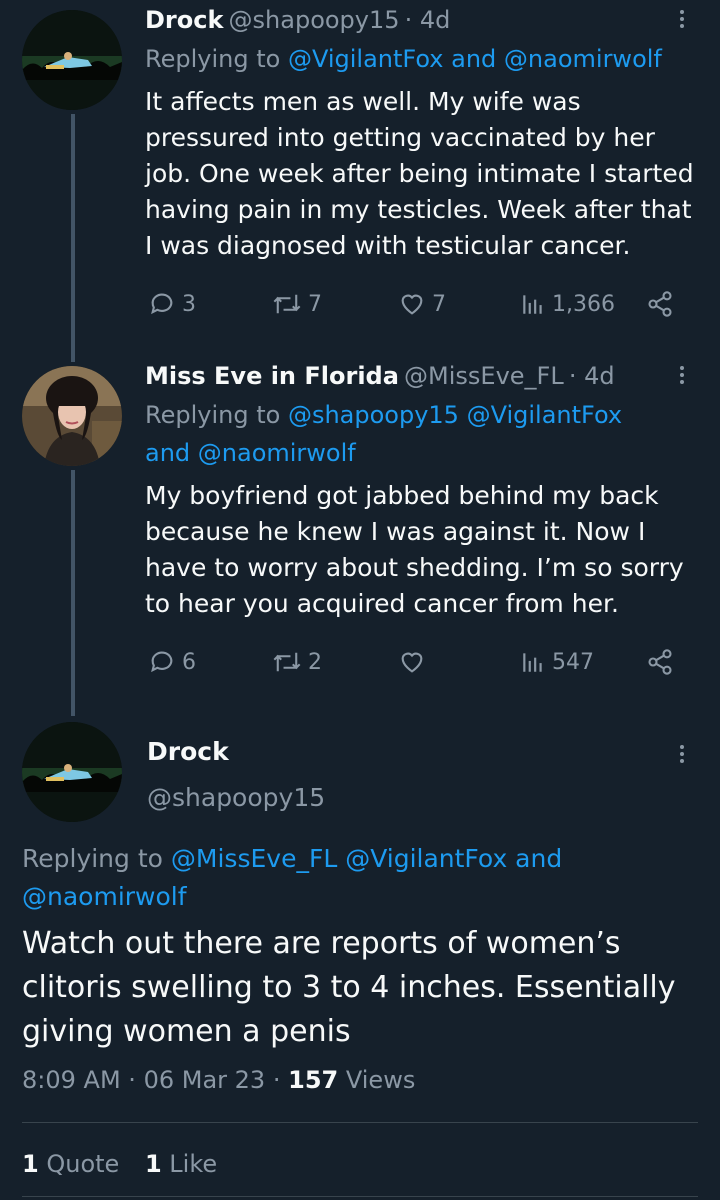 Image resolution: width=720 pixels, height=1200 pixels. What do you see at coordinates (592, 376) in the screenshot?
I see `tweet-2-timestamp: · 4d` at bounding box center [592, 376].